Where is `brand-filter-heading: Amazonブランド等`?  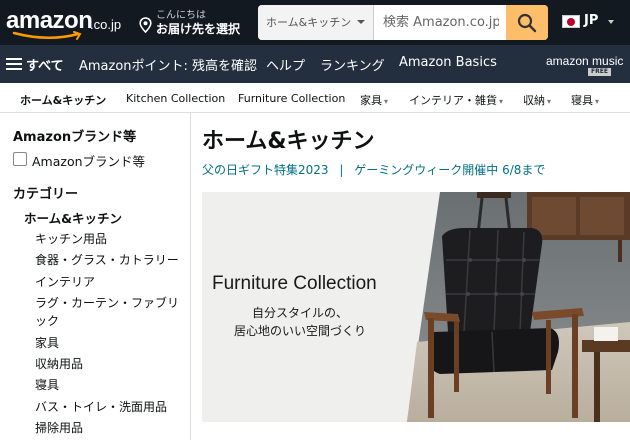 brand-filter-heading: Amazonブランド等 is located at coordinates (75, 137).